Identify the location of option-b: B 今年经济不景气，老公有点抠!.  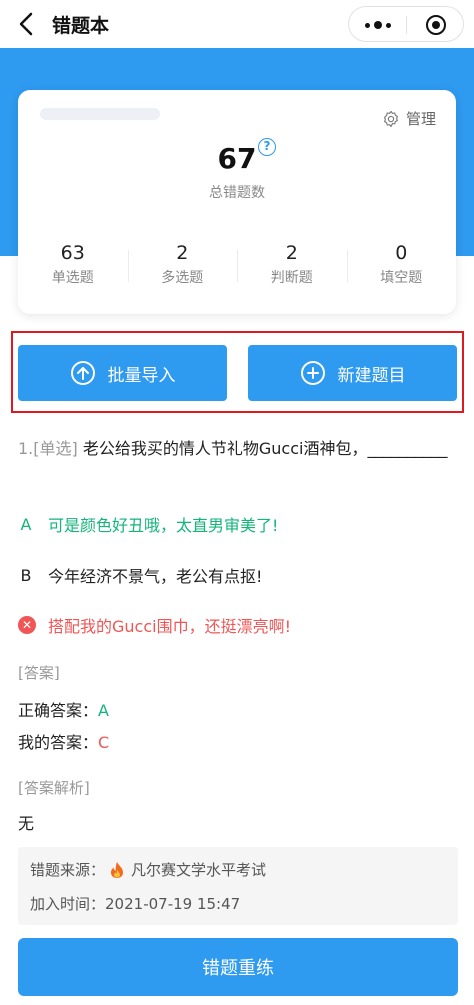
(140, 575).